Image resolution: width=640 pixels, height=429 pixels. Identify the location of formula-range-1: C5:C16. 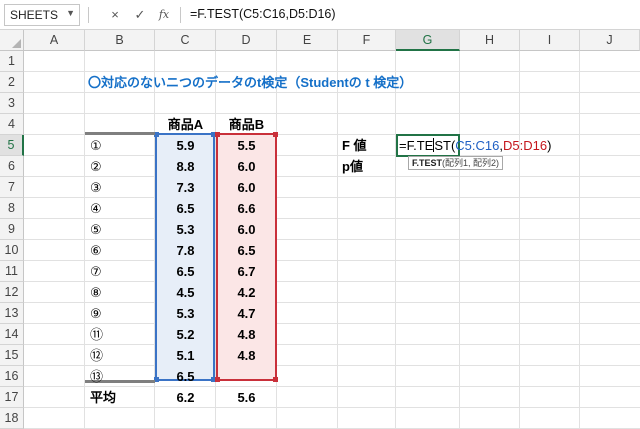
(477, 145).